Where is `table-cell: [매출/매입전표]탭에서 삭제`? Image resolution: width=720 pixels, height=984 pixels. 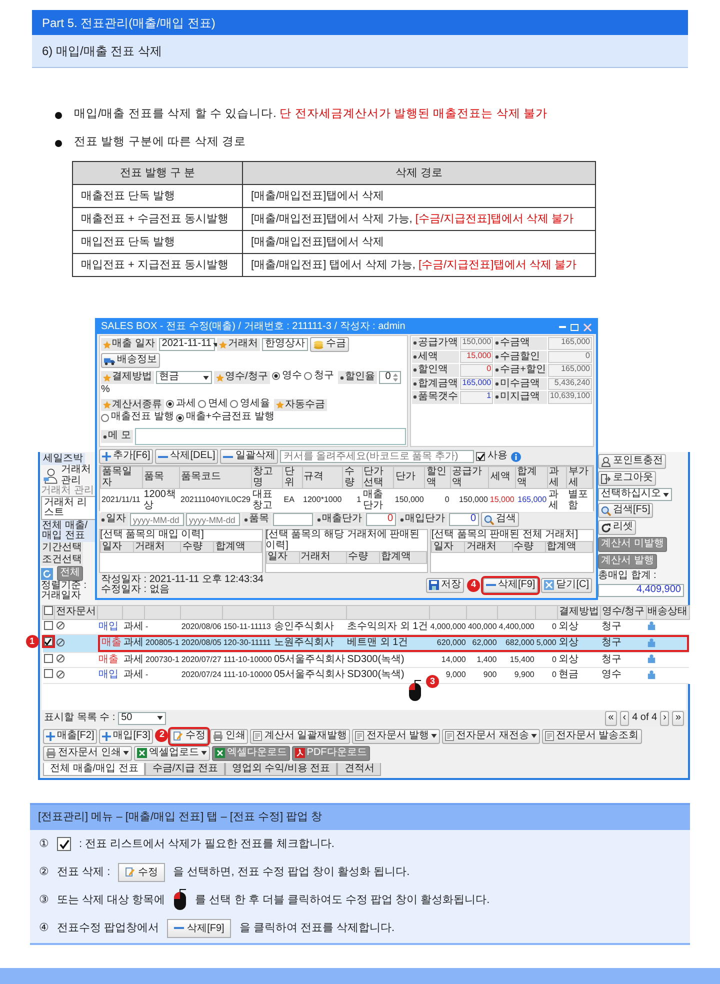 table-cell: [매출/매입전표]탭에서 삭제 is located at coordinates (317, 242).